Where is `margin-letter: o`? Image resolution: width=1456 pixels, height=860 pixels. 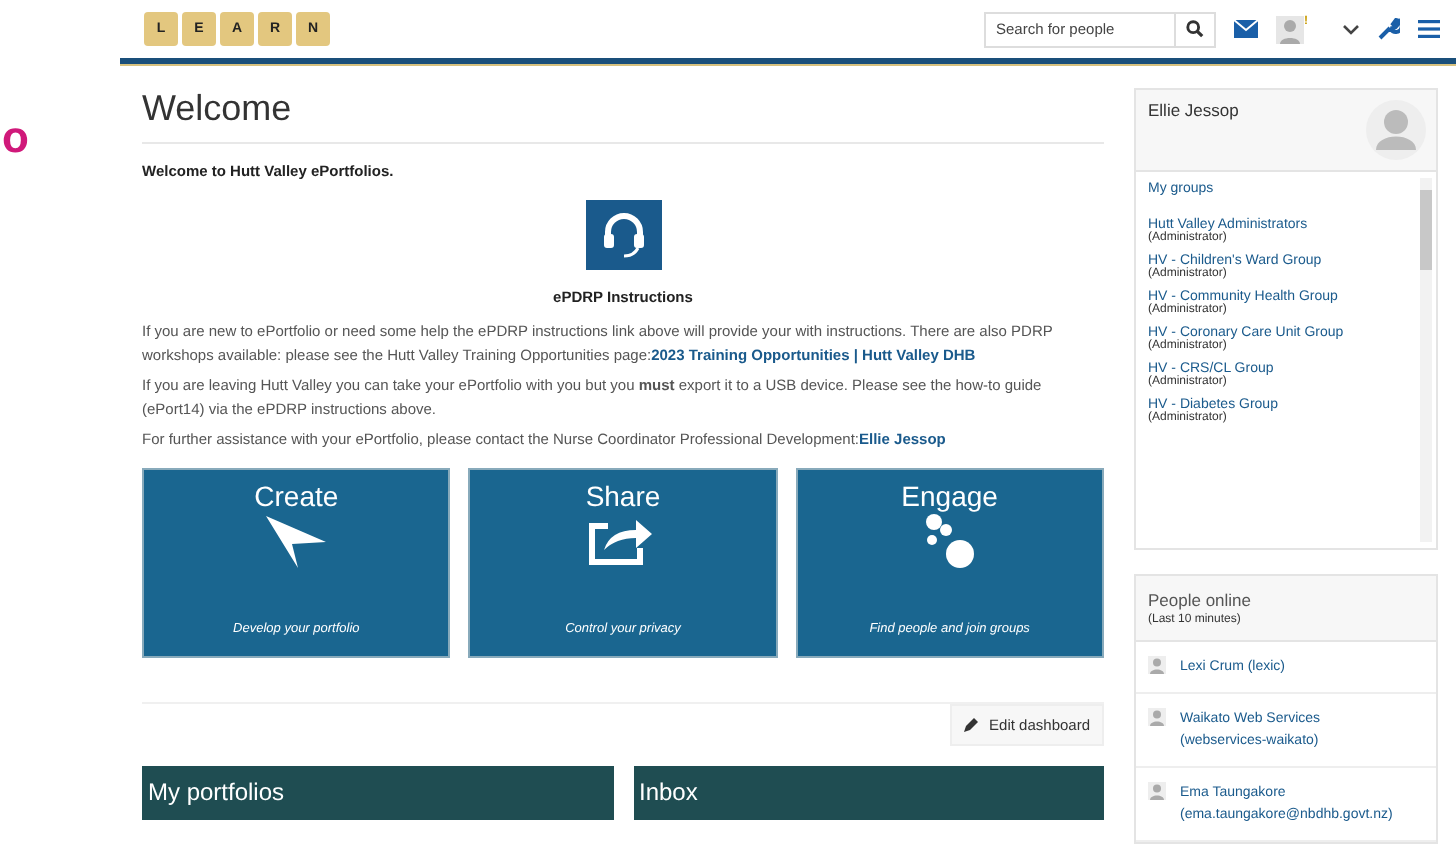
margin-letter: o is located at coordinates (15, 138).